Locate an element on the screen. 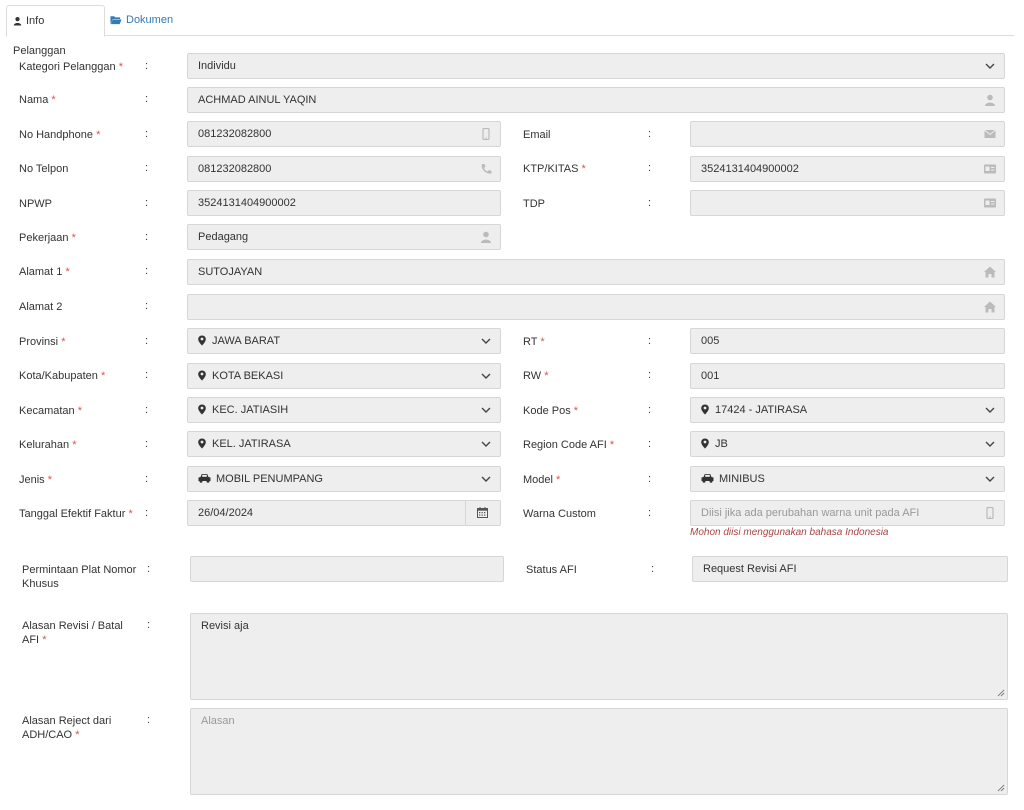 The height and width of the screenshot is (810, 1024). ktp-value: 3524131404900002 is located at coordinates (750, 169).